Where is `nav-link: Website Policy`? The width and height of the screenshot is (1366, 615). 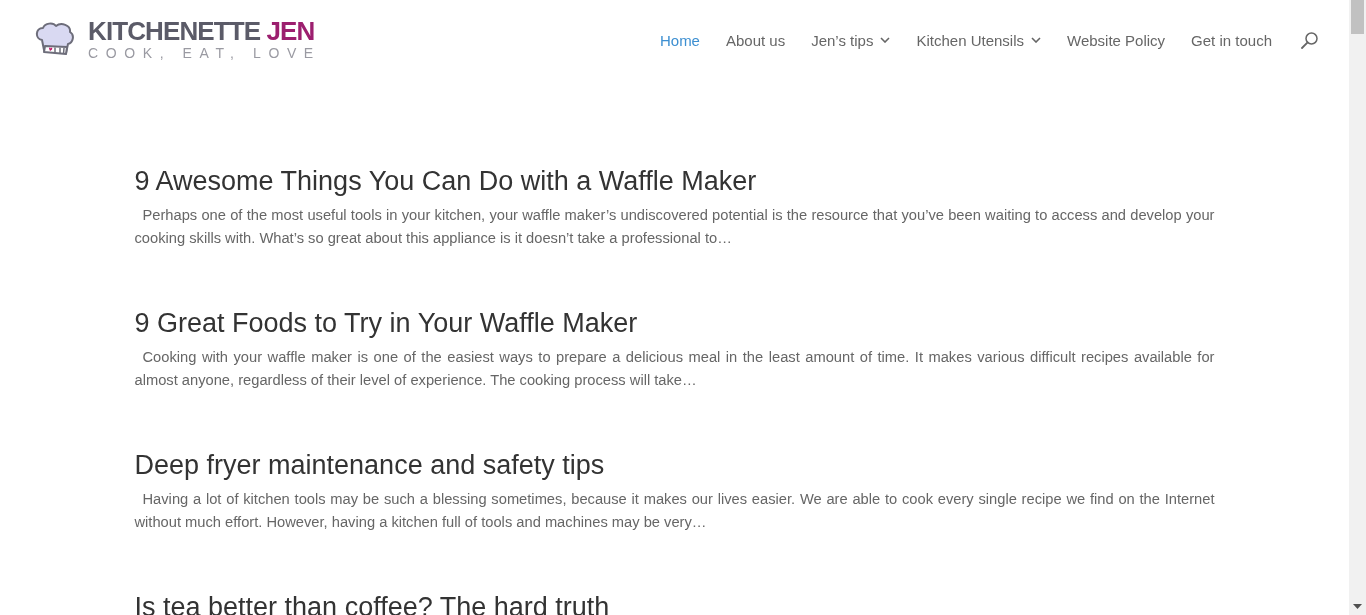
nav-link: Website Policy is located at coordinates (1116, 40).